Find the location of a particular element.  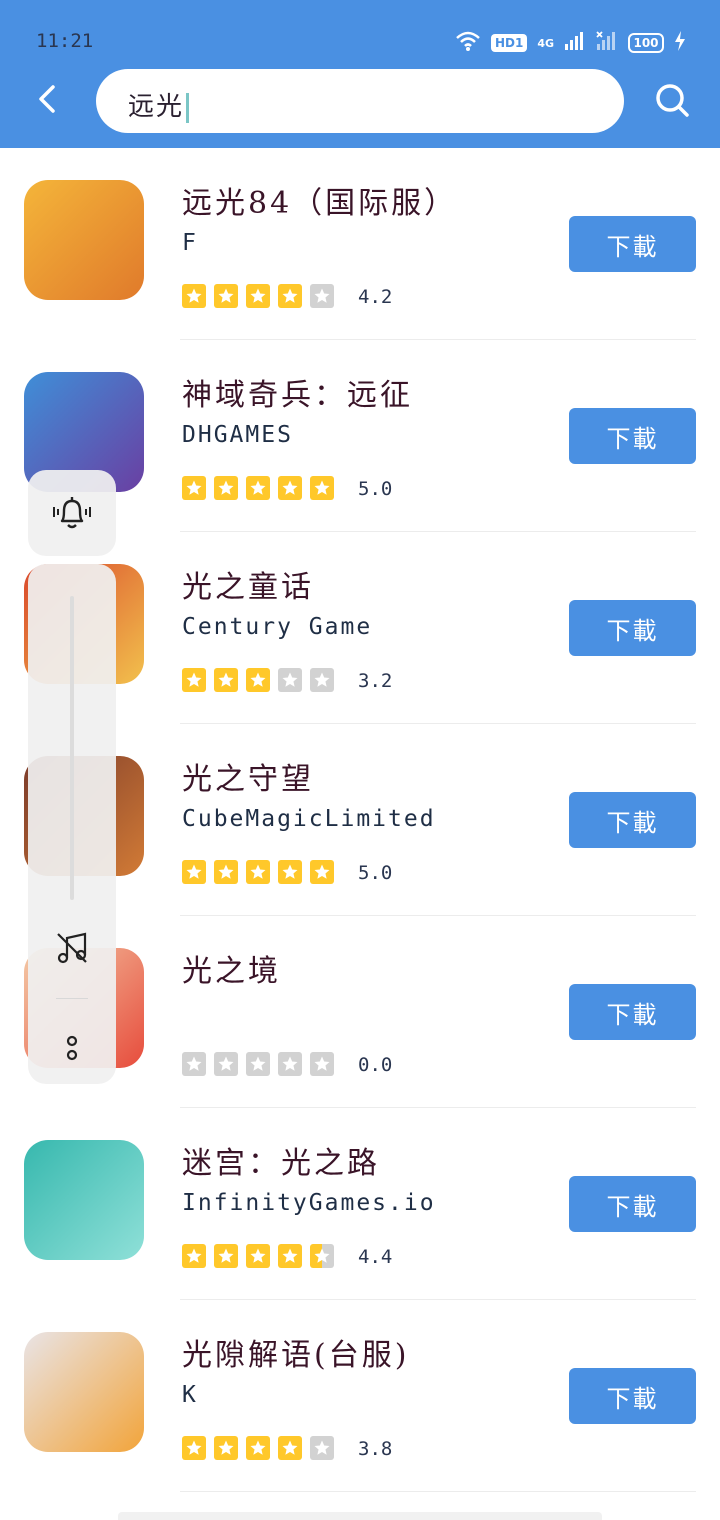

floating-notification-button is located at coordinates (72, 513).